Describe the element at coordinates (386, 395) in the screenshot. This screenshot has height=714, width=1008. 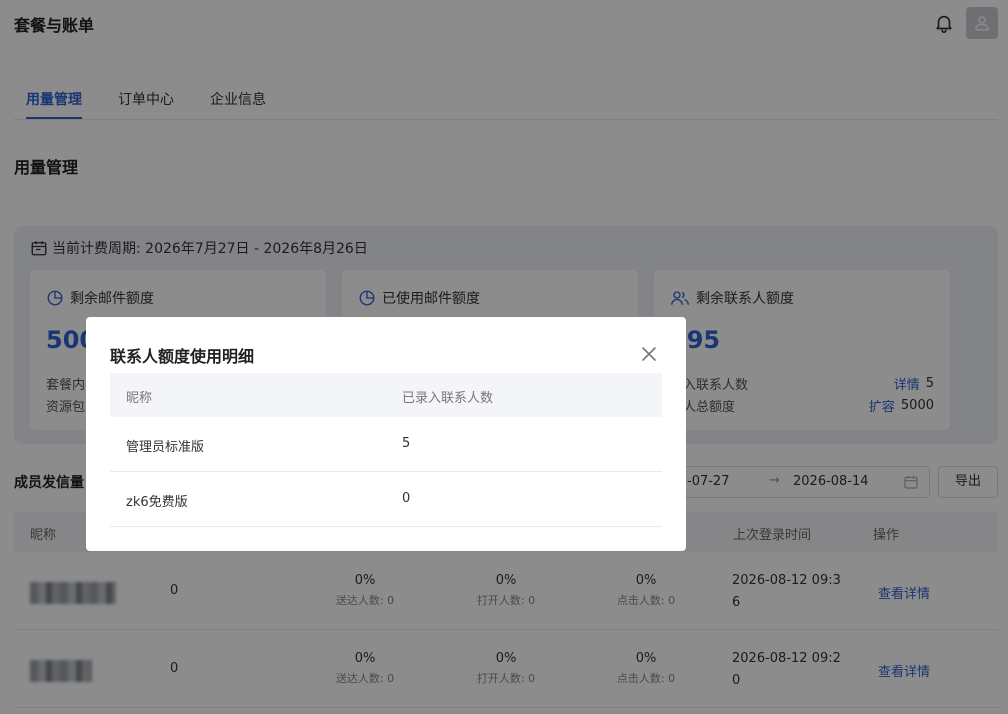
I see `modal-table-header: 昵称 已录入联系人数` at that location.